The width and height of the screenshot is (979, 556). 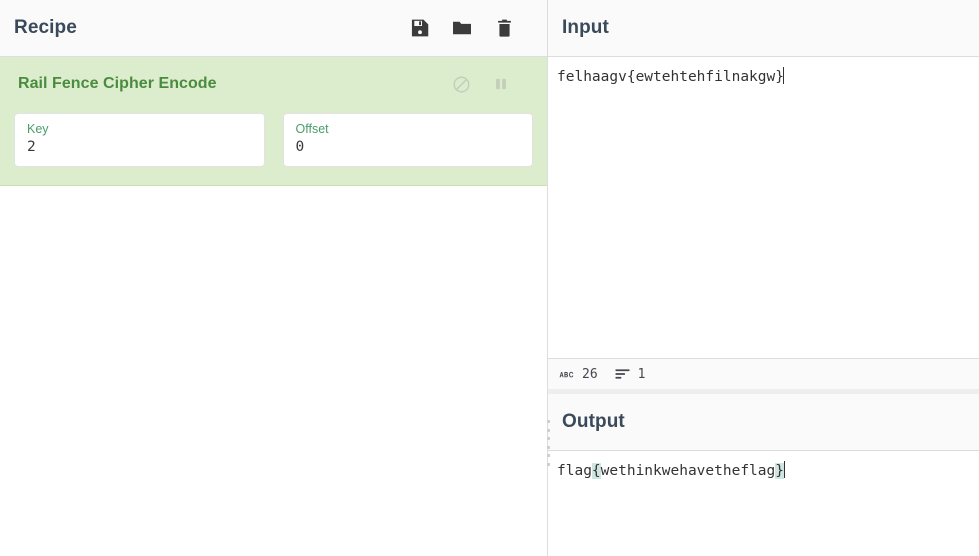 What do you see at coordinates (688, 471) in the screenshot?
I see `output-body: wethinkwehavetheflag` at bounding box center [688, 471].